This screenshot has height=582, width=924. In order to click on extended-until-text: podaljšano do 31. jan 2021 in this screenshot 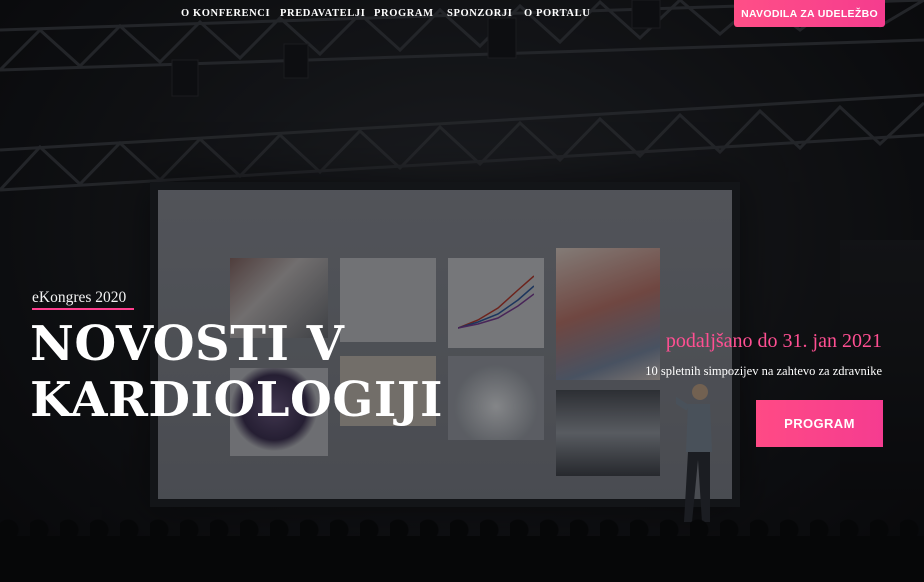, I will do `click(773, 341)`.